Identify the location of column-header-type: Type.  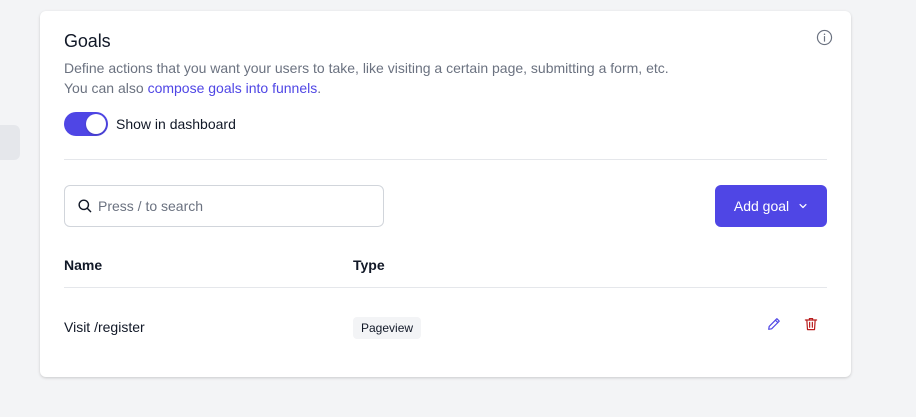
(369, 265).